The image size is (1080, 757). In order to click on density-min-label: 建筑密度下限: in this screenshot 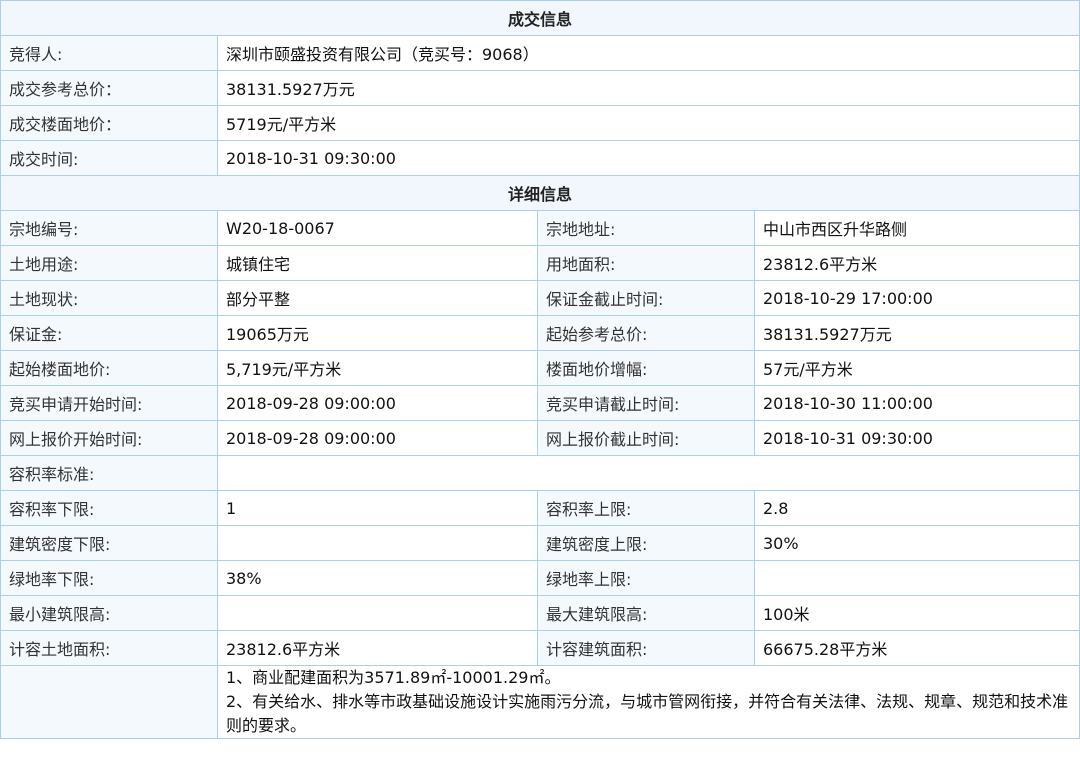, I will do `click(109, 543)`.